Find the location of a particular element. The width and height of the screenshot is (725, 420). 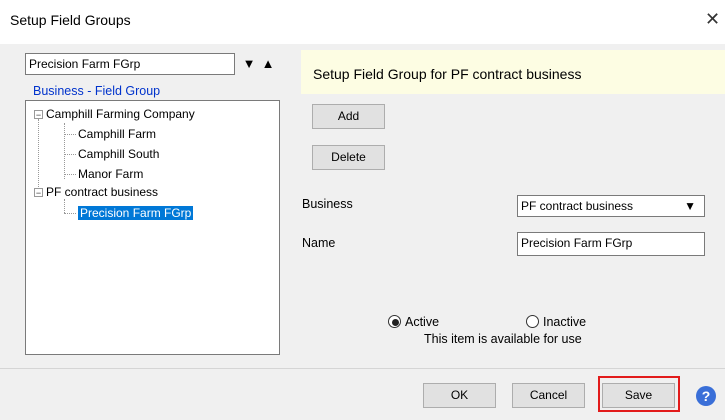

tree-node-field-group: Manor Farm is located at coordinates (110, 174).